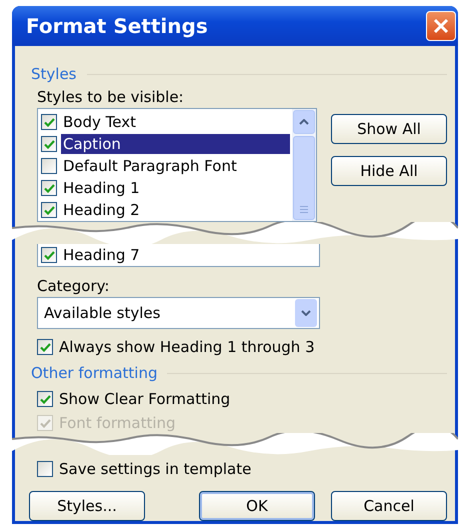 This screenshot has width=460, height=529. I want to click on close-icon, so click(441, 26).